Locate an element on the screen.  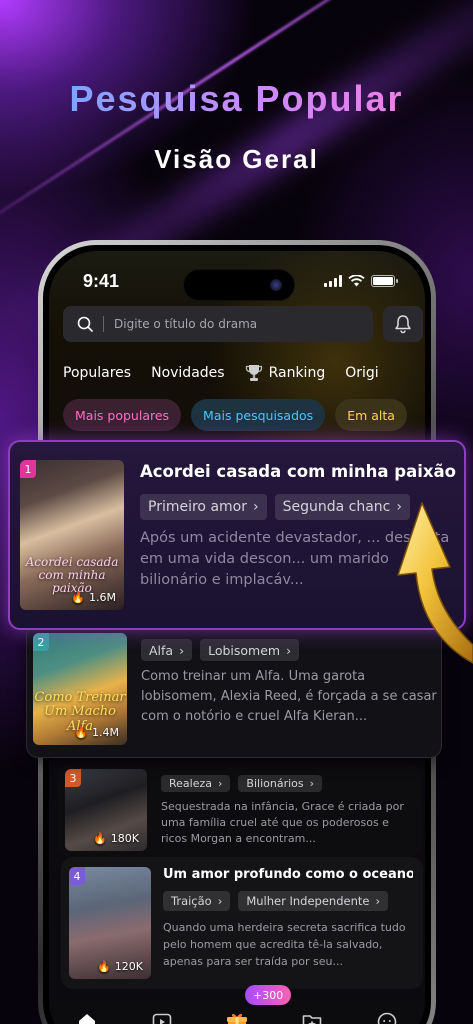
promo-headline: Pesquisa Popular is located at coordinates (236, 99).